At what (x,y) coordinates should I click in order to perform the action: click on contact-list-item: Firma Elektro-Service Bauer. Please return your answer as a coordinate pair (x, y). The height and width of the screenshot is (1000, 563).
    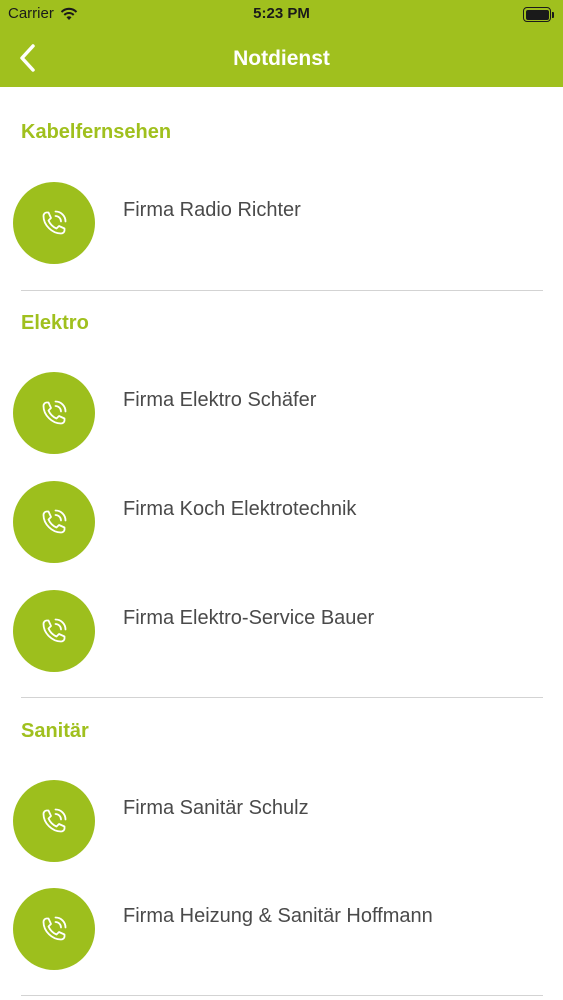
    Looking at the image, I should click on (281, 640).